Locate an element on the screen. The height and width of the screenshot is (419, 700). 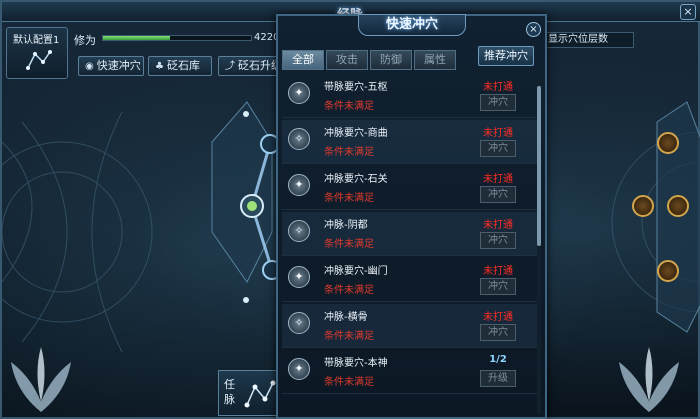
stone-library-button: ♣ 砭石库 is located at coordinates (180, 66).